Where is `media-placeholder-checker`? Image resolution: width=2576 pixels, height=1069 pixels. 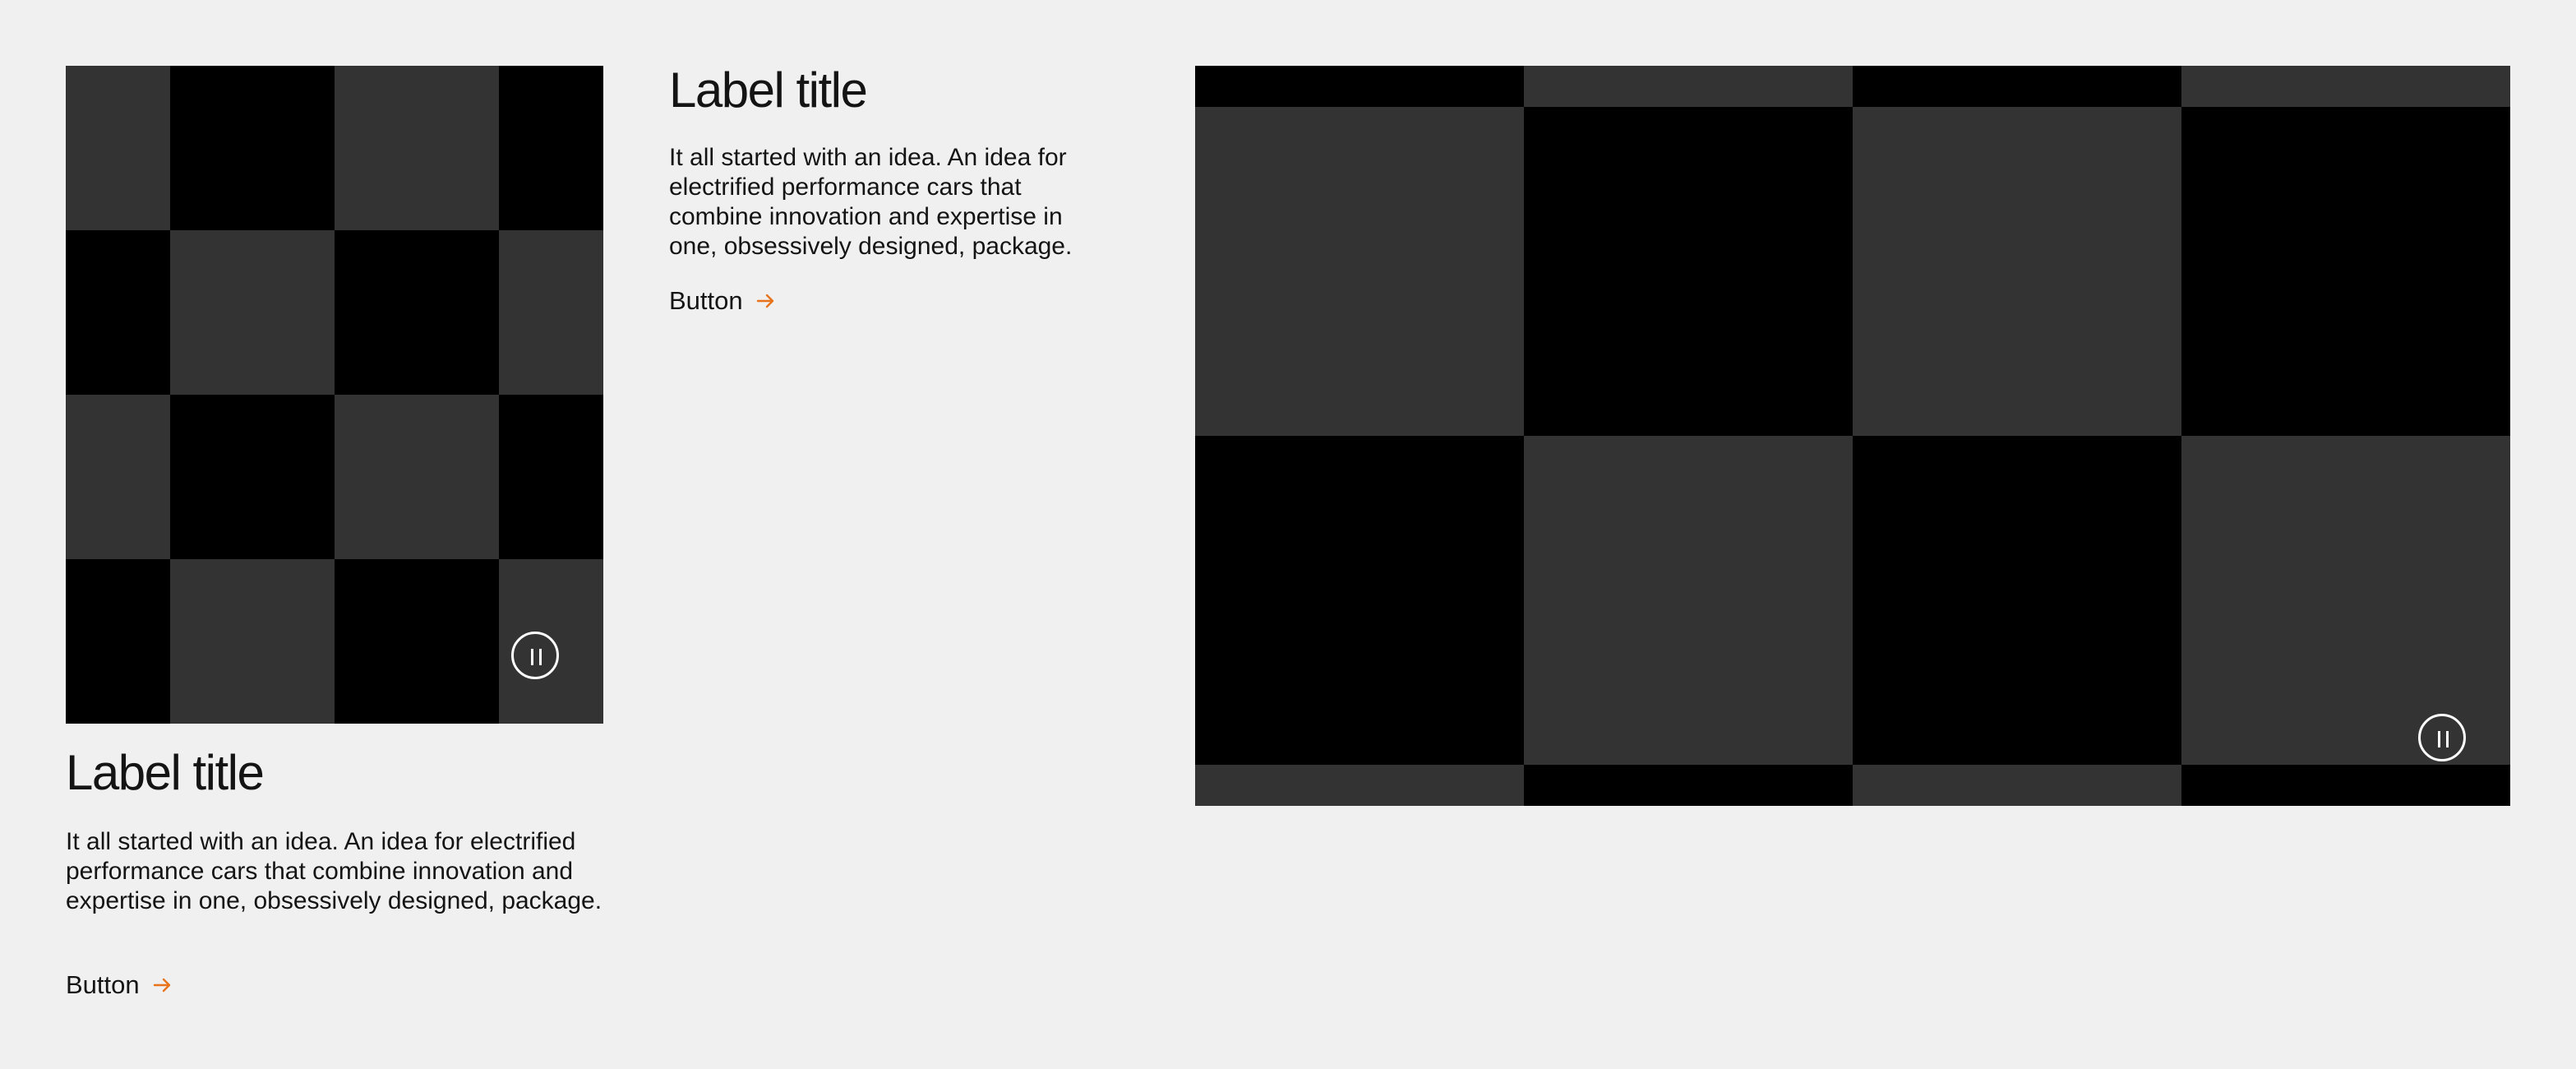
media-placeholder-checker is located at coordinates (335, 395).